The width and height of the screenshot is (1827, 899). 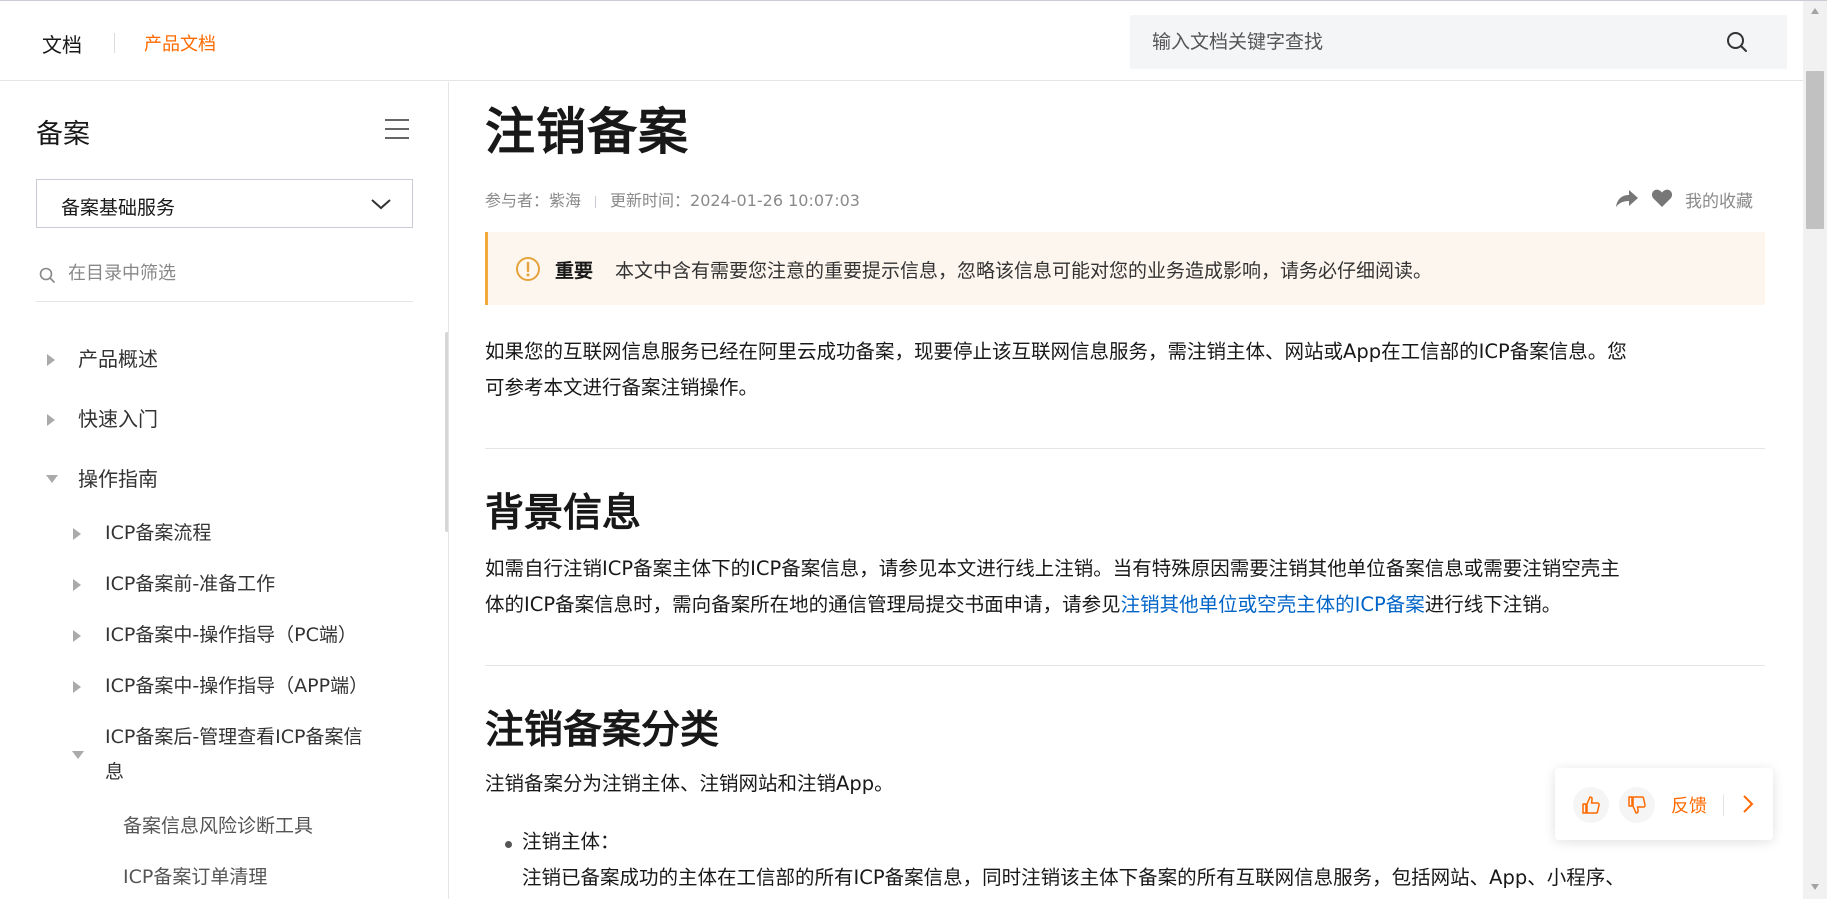 I want to click on intro-line-2: 可参考本文进行备案注销操作。, so click(x=622, y=387).